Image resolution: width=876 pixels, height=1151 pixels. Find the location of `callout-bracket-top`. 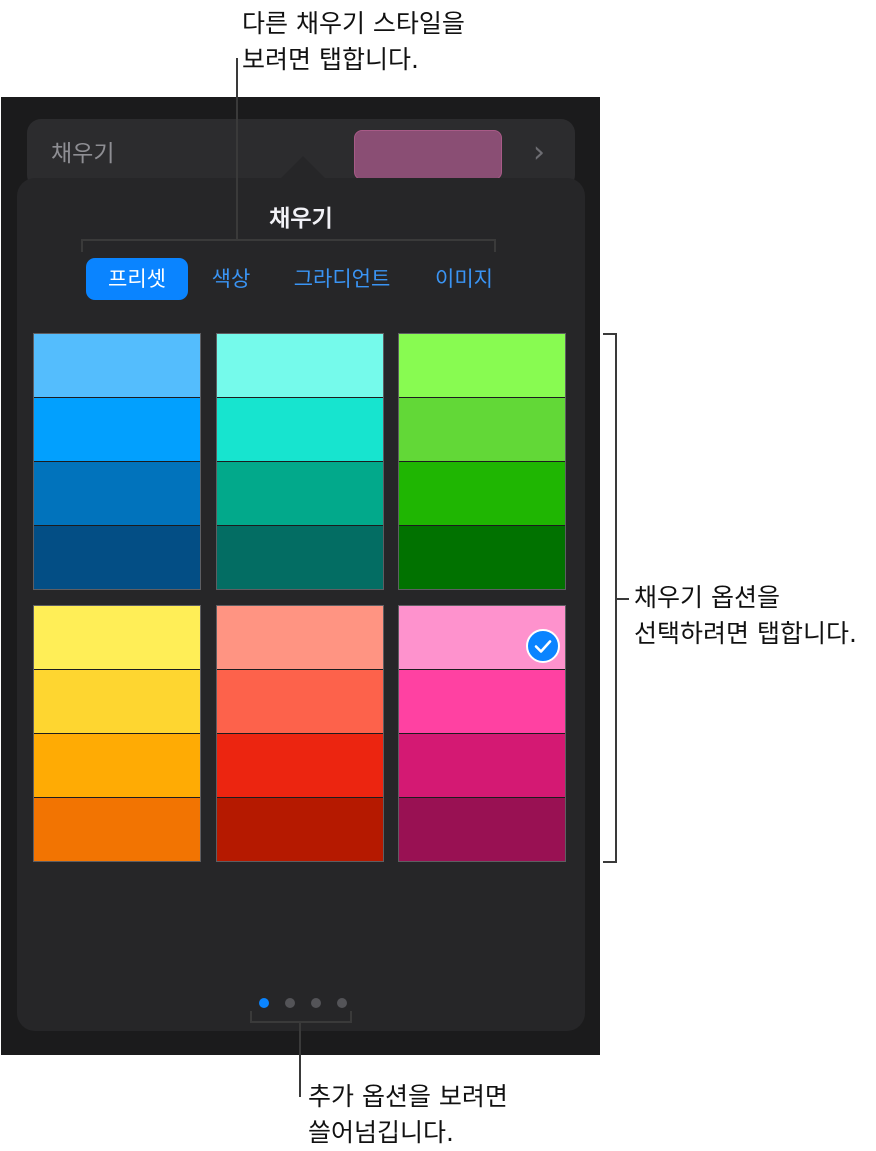

callout-bracket-top is located at coordinates (288, 240).